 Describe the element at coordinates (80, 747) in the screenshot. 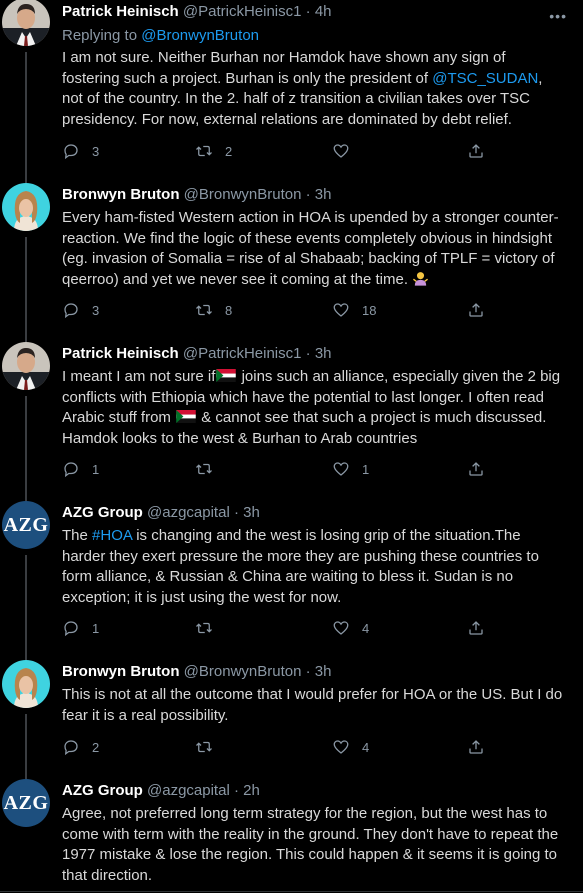

I see `reply-button: 2` at that location.